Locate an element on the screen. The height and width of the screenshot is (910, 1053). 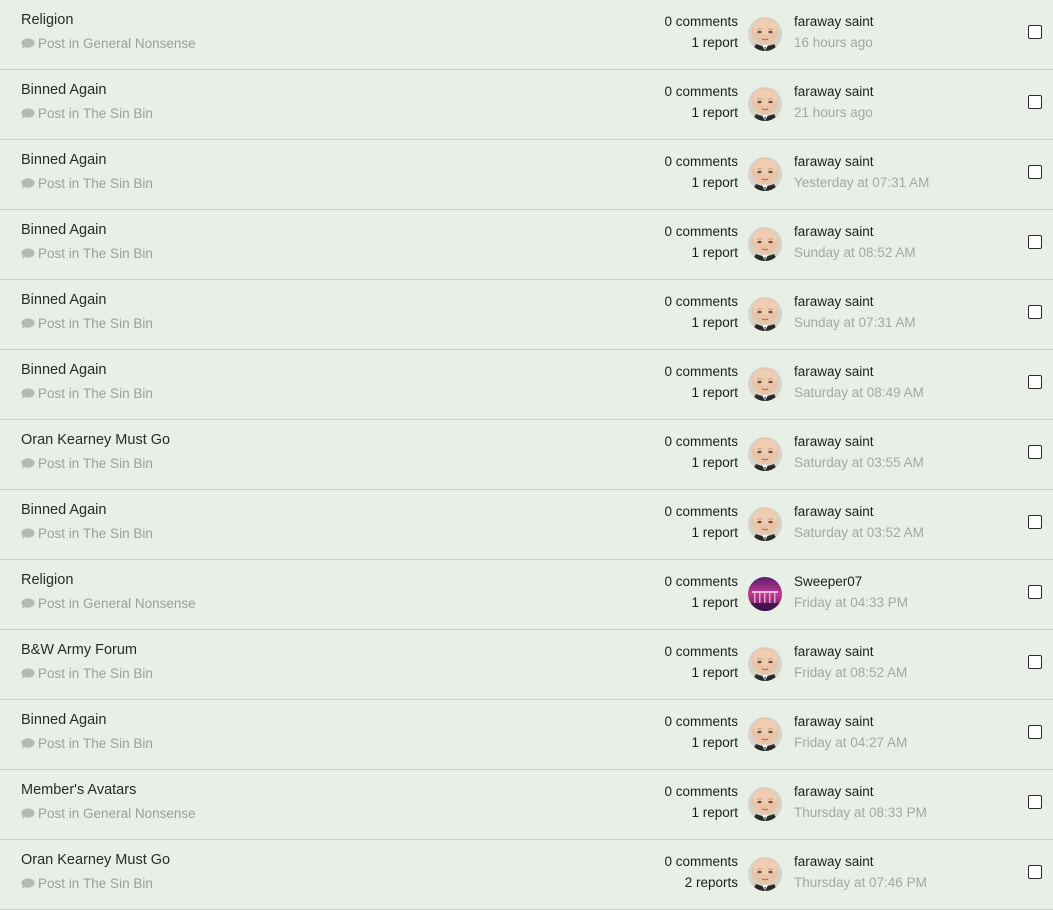
reporter-info: faraway saint Saturday at 08:49 AM is located at coordinates (859, 382).